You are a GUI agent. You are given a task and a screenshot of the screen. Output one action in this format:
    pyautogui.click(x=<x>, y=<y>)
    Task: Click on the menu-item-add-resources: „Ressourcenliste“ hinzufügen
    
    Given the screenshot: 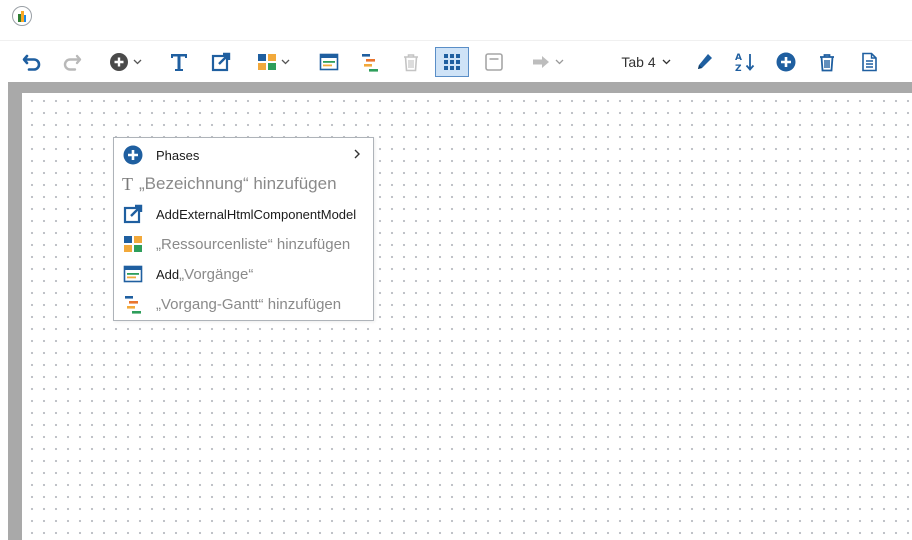 What is the action you would take?
    pyautogui.click(x=243, y=244)
    